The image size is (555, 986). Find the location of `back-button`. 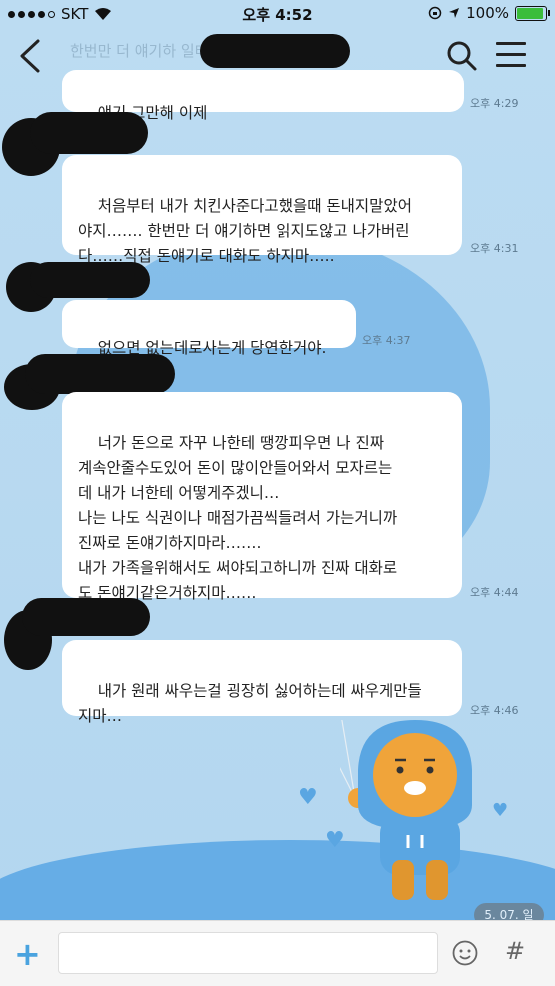

back-button is located at coordinates (30, 56).